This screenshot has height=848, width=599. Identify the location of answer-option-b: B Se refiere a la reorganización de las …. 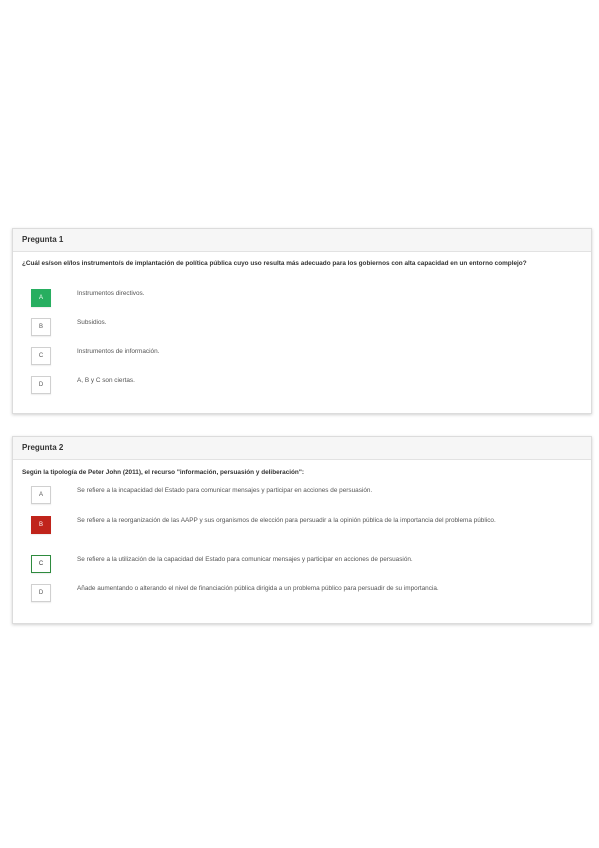
(302, 526).